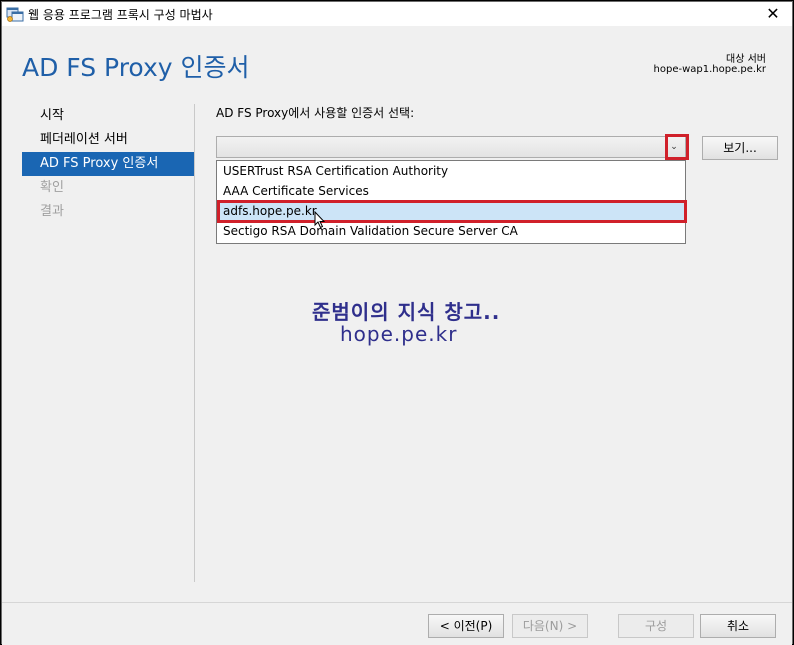 The image size is (794, 645). Describe the element at coordinates (52, 187) in the screenshot. I see `nav-item-confirmation: 확인` at that location.